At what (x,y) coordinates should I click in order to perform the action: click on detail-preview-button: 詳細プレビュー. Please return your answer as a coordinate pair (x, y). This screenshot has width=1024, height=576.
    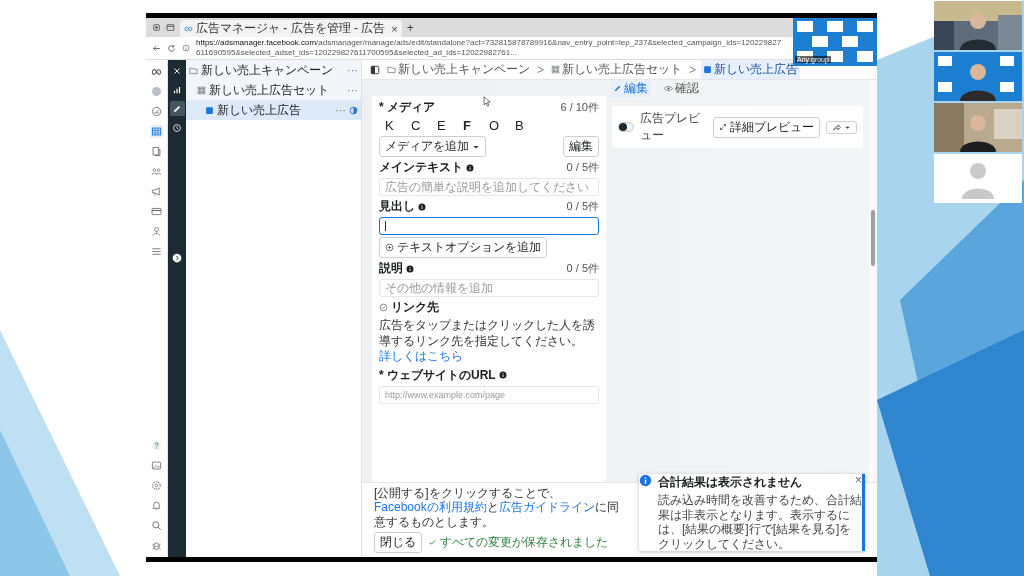
    Looking at the image, I should click on (766, 127).